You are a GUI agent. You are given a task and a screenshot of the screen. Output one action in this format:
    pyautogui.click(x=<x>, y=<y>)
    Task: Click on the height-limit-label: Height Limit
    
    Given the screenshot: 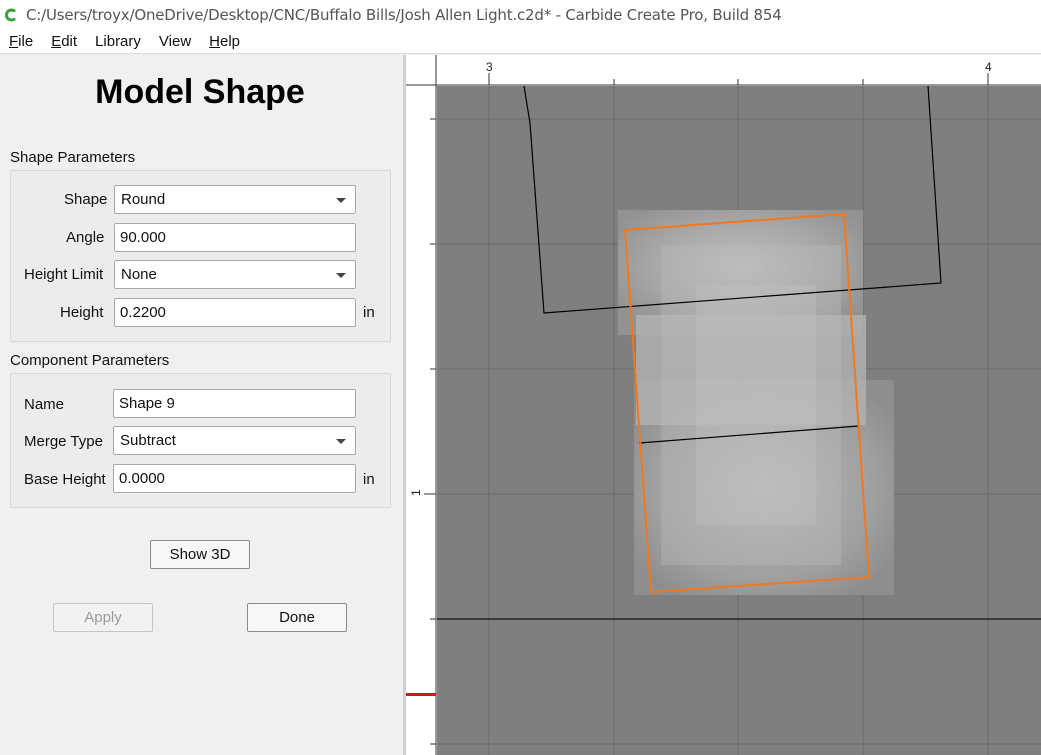 What is the action you would take?
    pyautogui.click(x=64, y=274)
    